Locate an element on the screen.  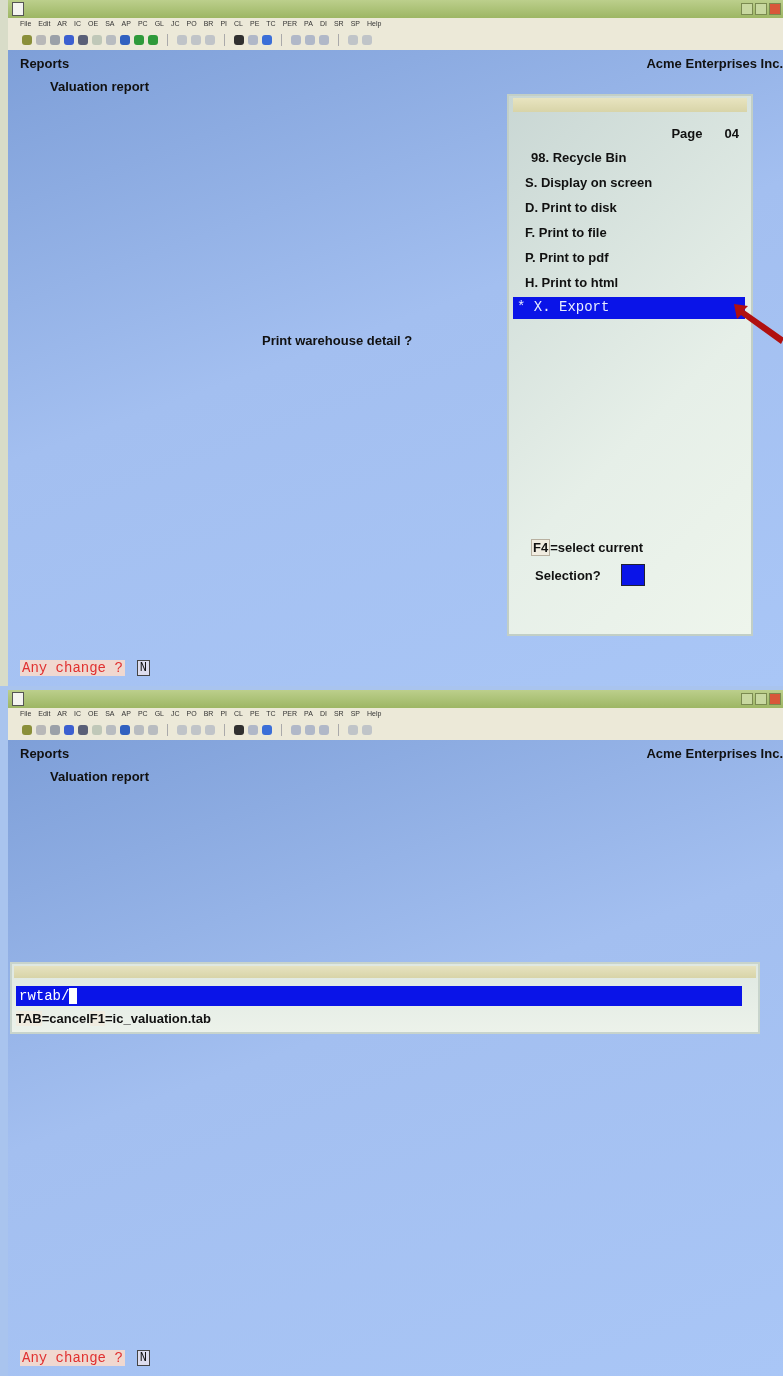
menu-option: S. Display on screen is located at coordinates (630, 181).